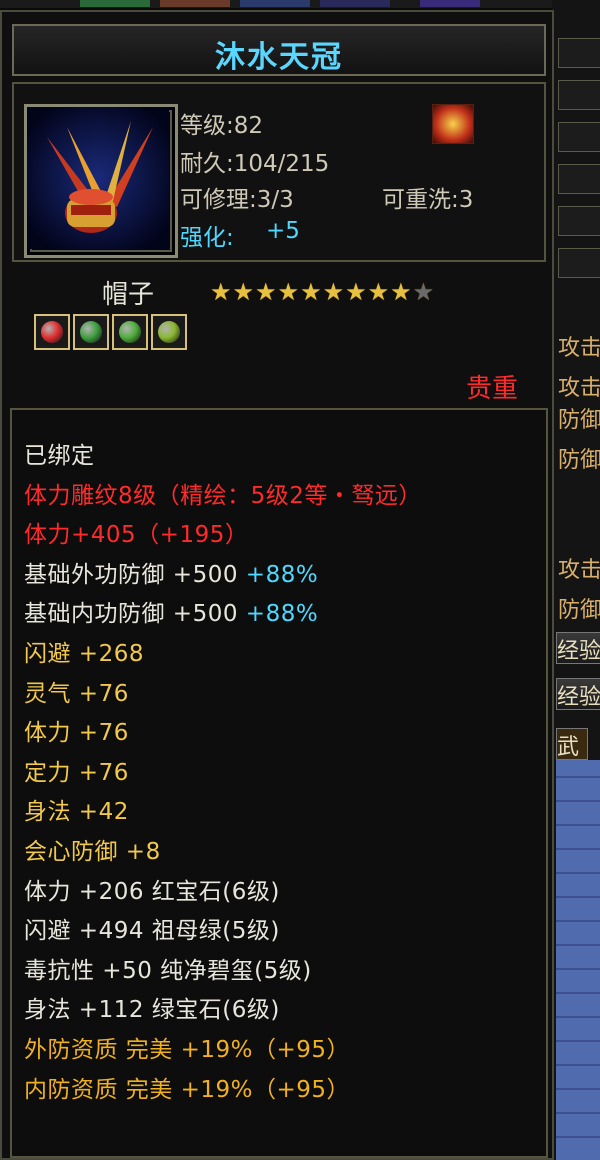  I want to click on stat-text: 基础外功防御 +500, so click(135, 574).